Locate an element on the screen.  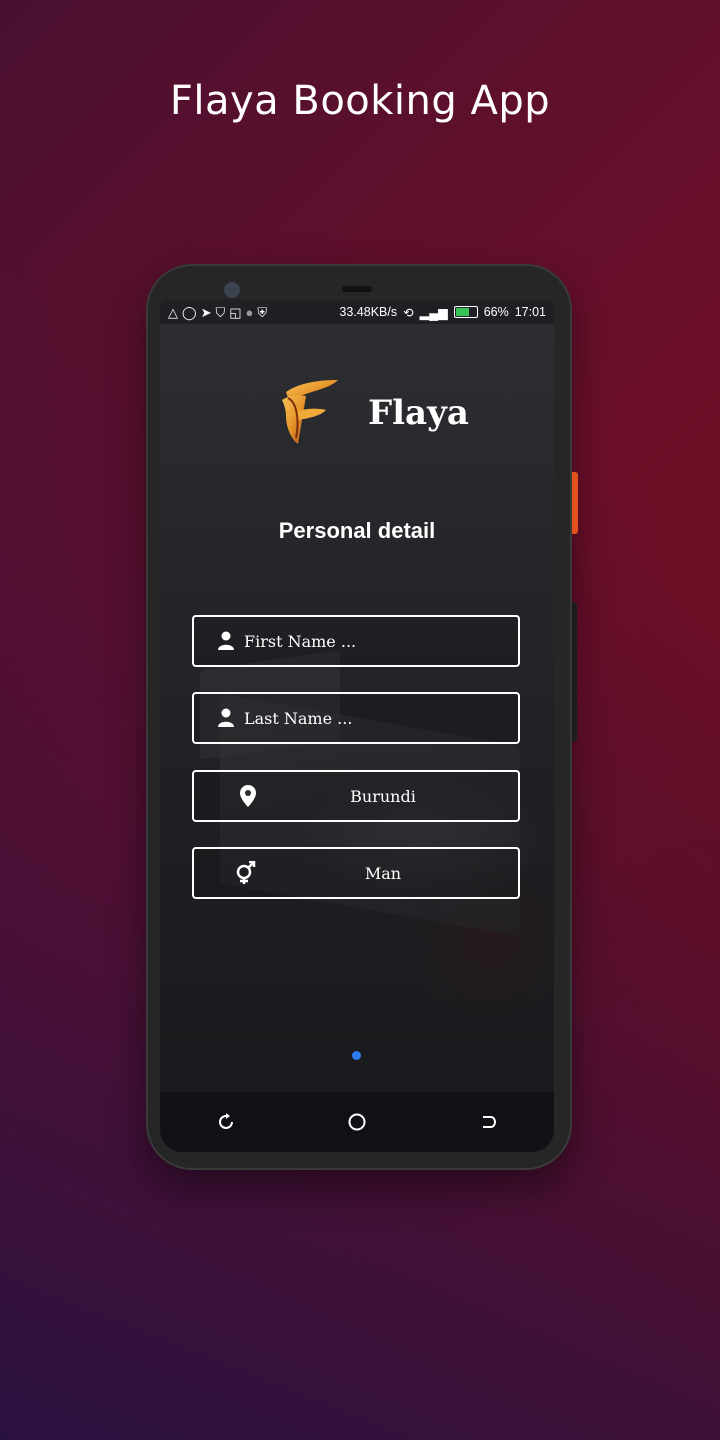
brand-name: Flaya is located at coordinates (418, 413).